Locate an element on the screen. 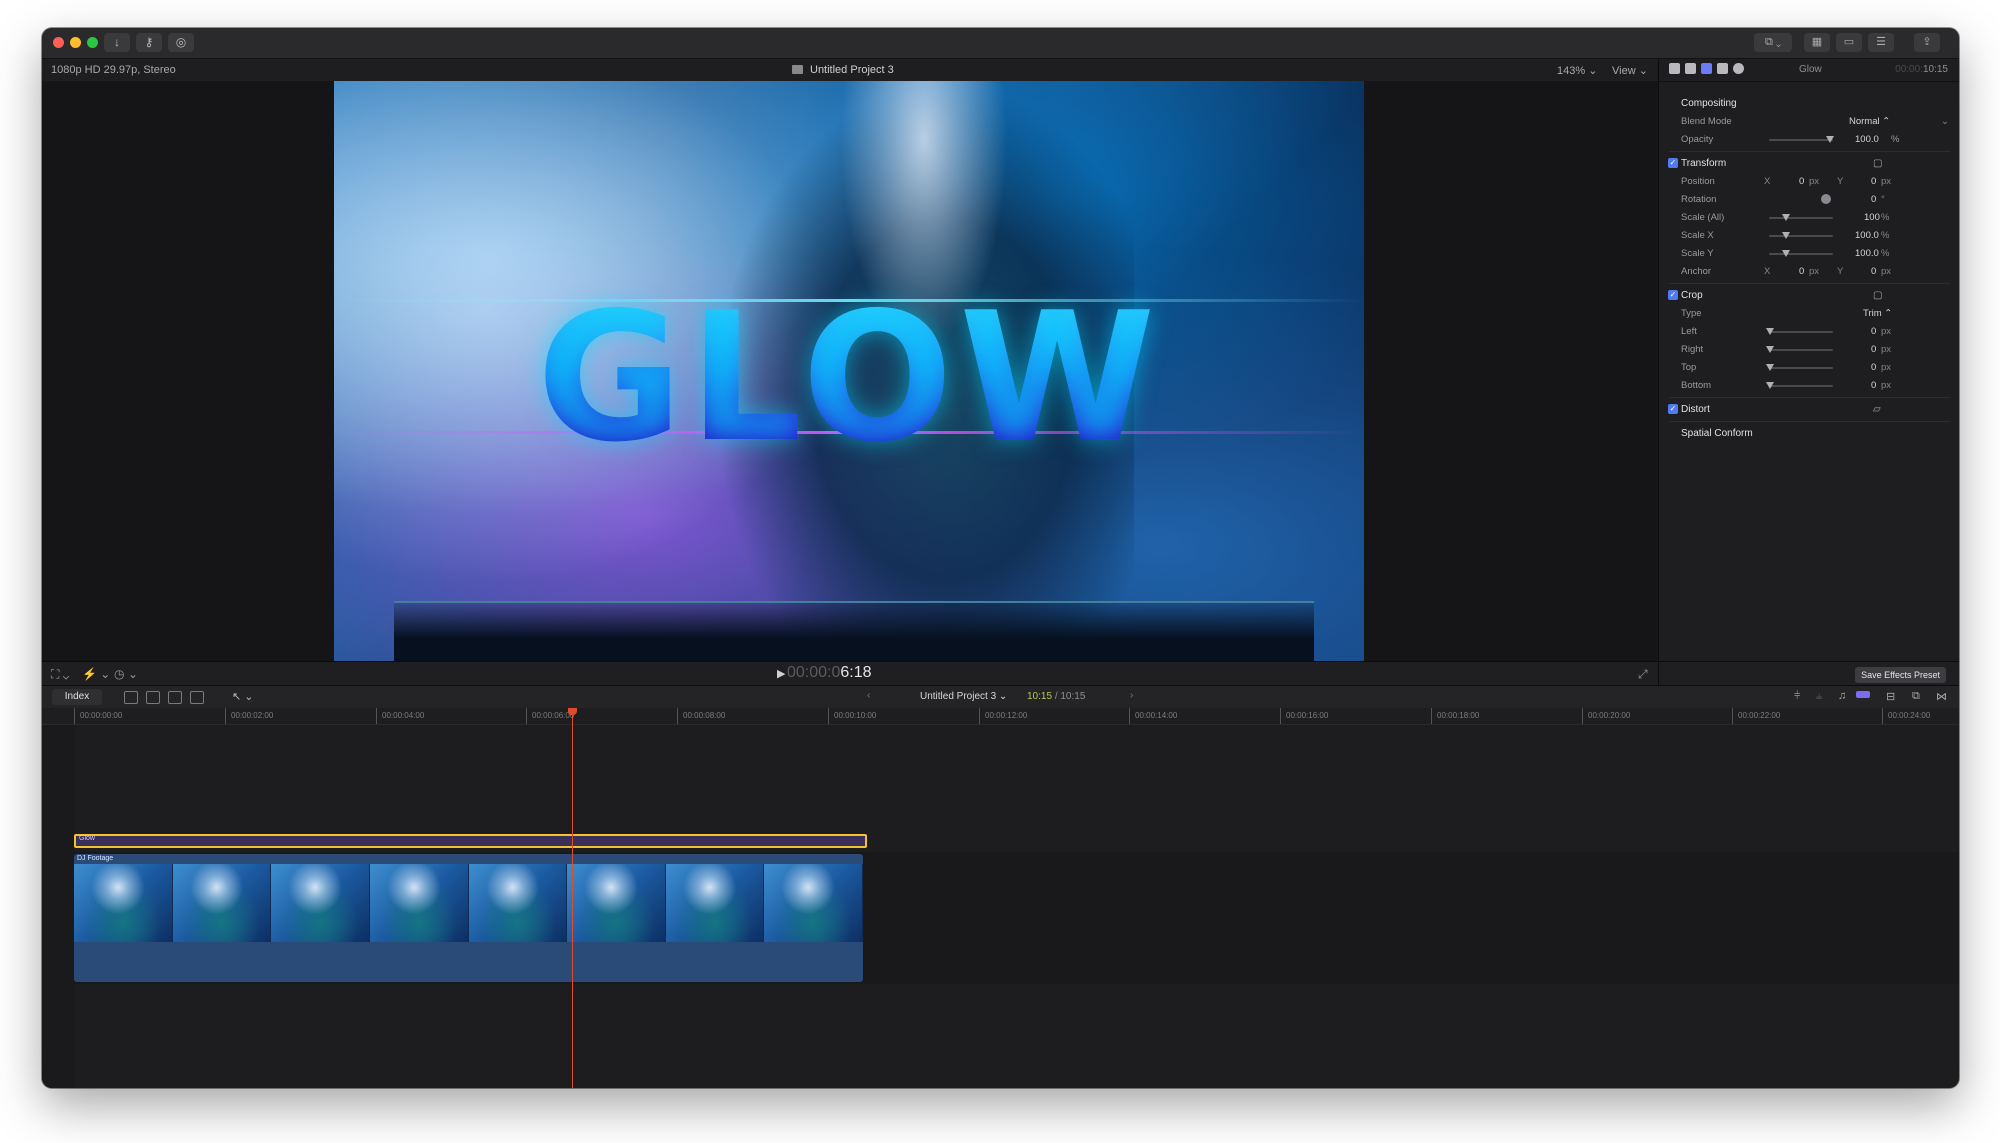 Image resolution: width=2000 pixels, height=1143 pixels. filmstrip-thumbnail is located at coordinates (813, 903).